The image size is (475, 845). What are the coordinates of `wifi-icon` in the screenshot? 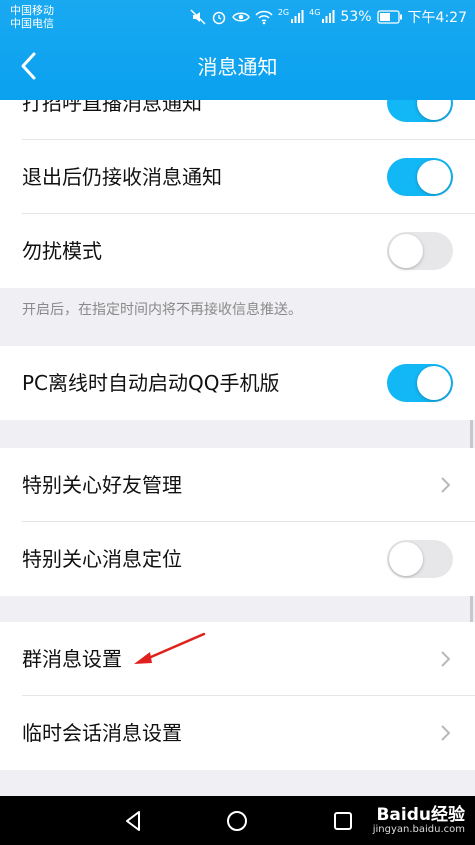 It's located at (264, 17).